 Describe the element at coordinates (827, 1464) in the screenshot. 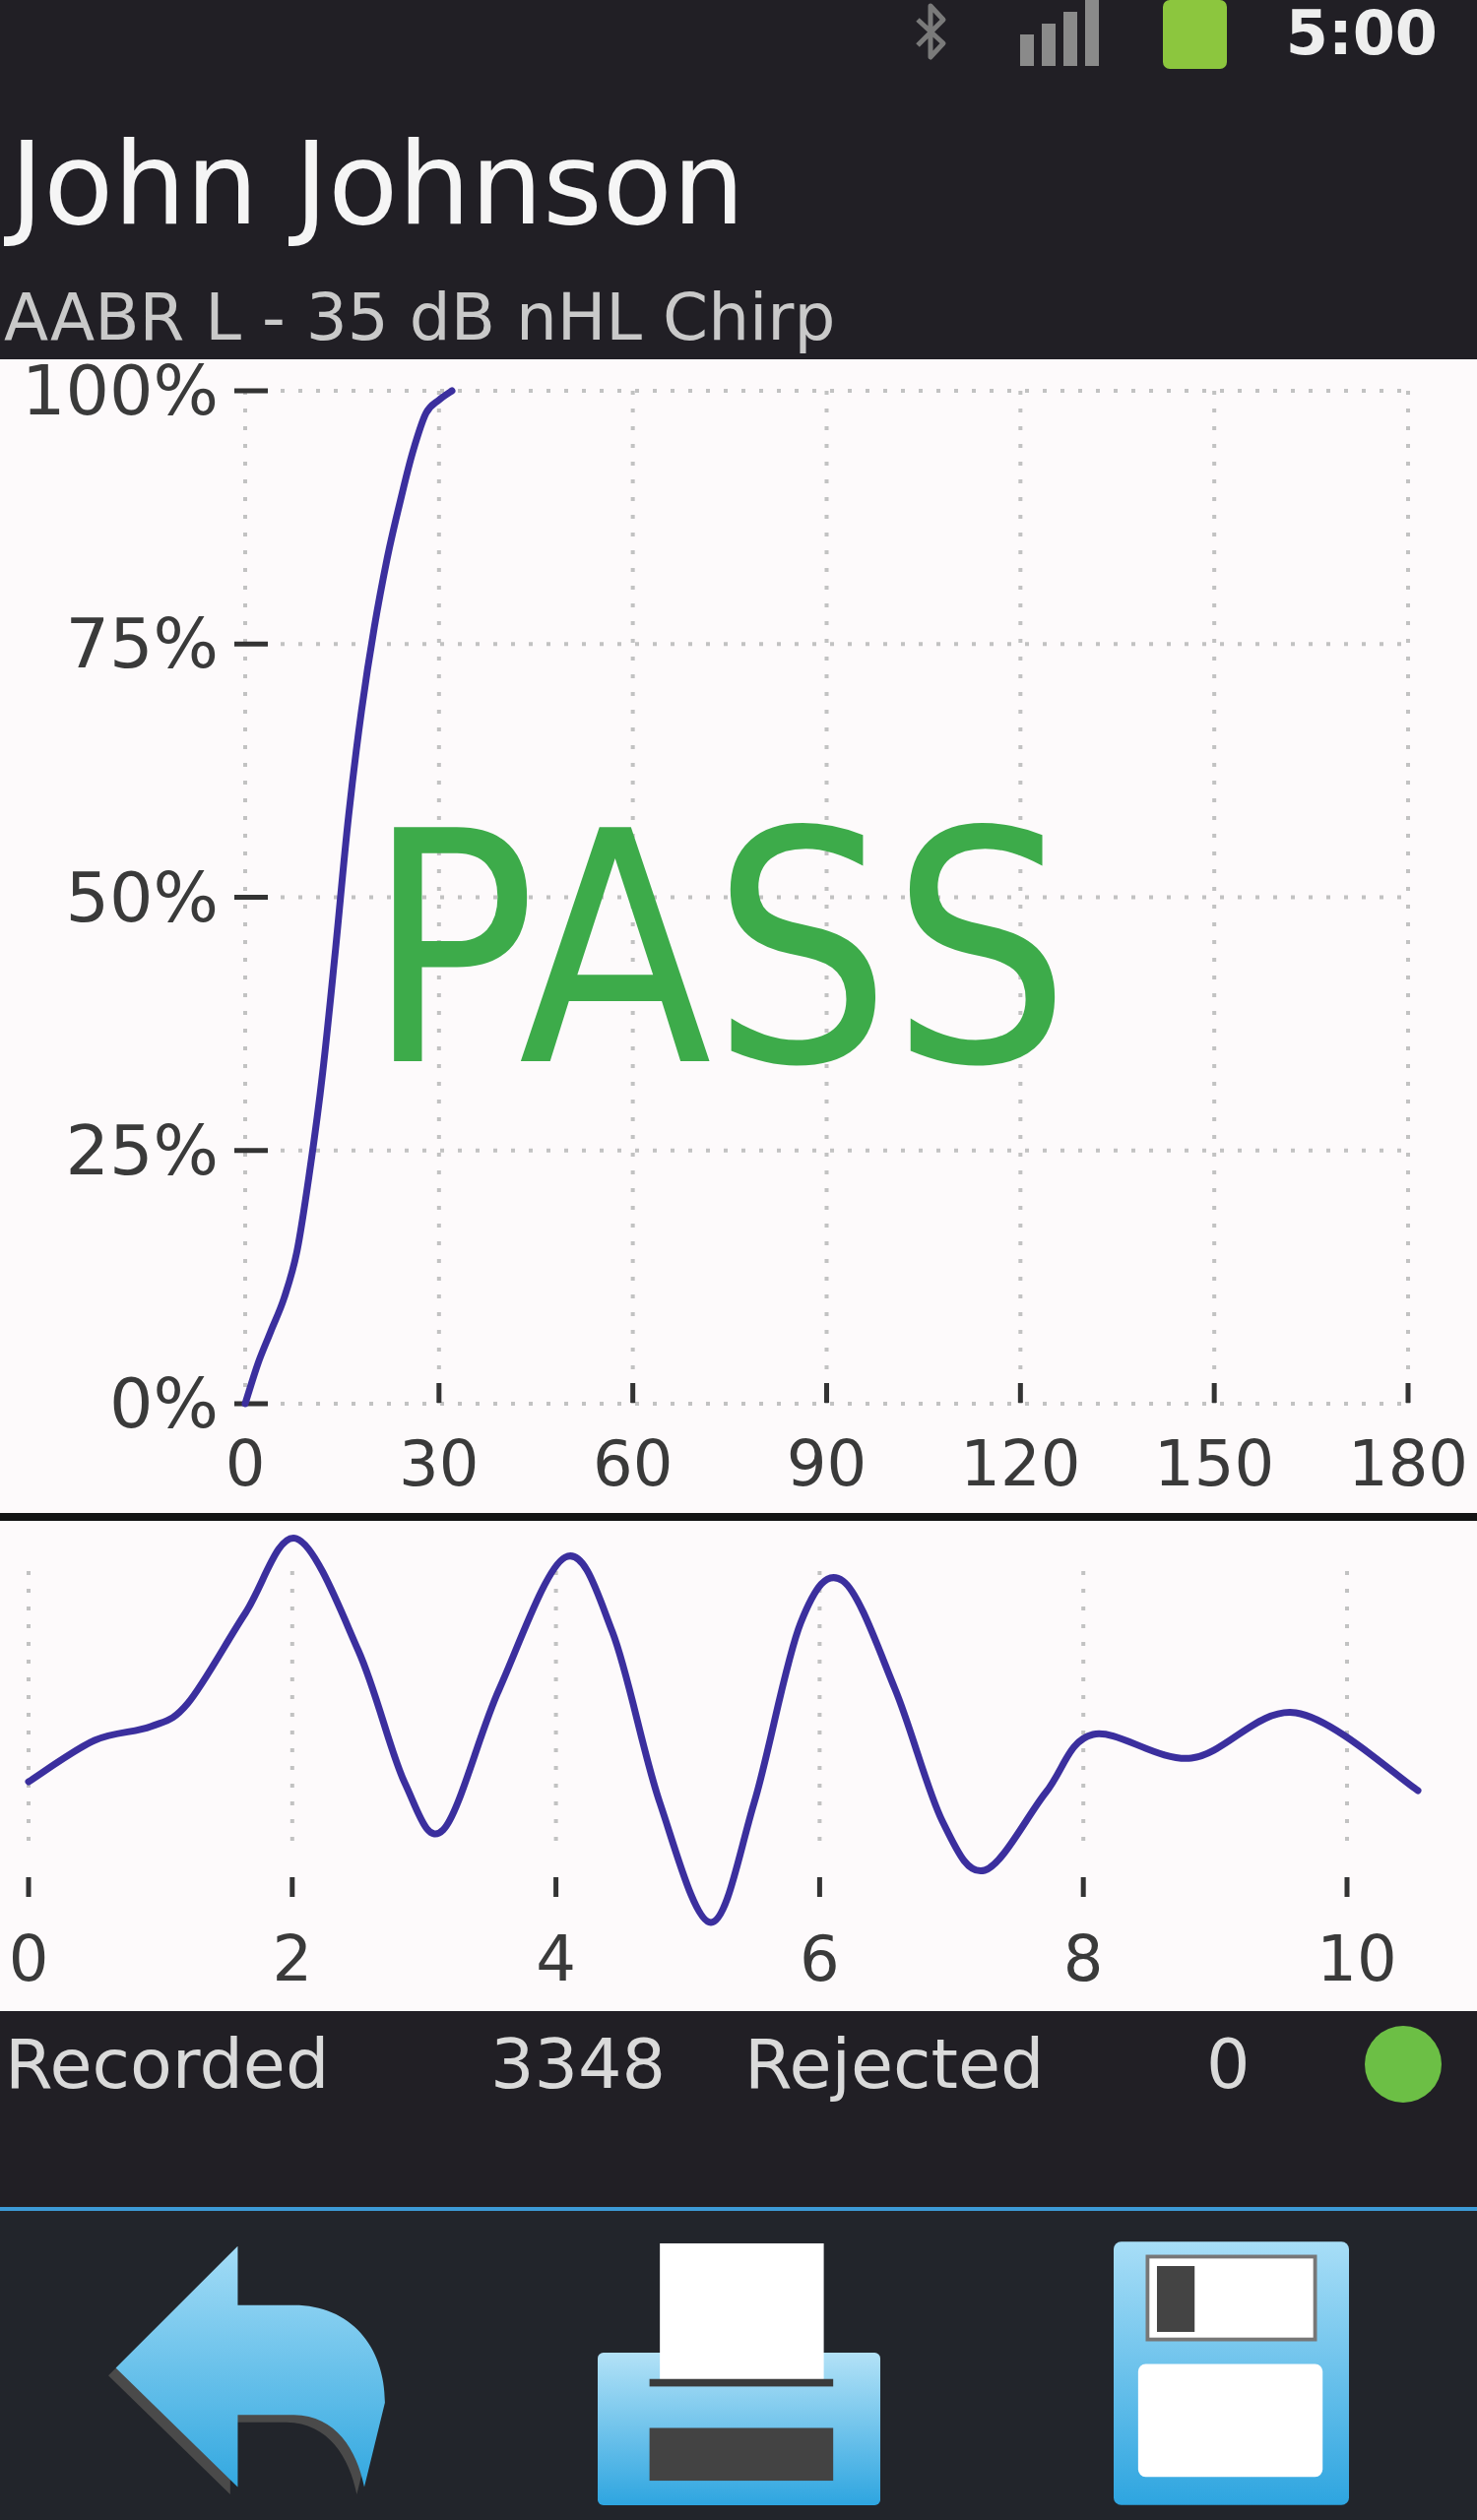

I see `x-tick-label: 90` at that location.